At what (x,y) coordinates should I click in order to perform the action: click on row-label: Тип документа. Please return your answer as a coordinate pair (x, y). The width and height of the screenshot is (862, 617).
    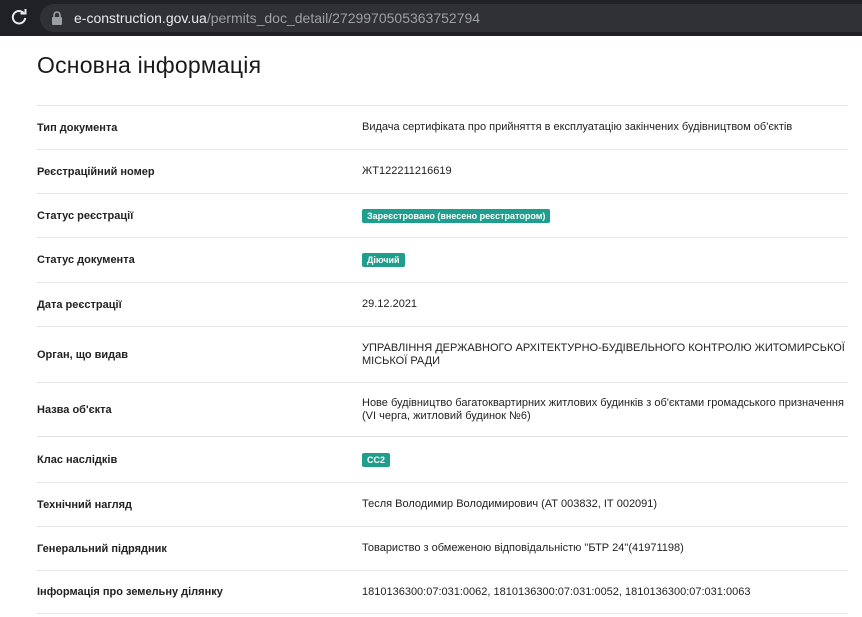
    Looking at the image, I should click on (77, 127).